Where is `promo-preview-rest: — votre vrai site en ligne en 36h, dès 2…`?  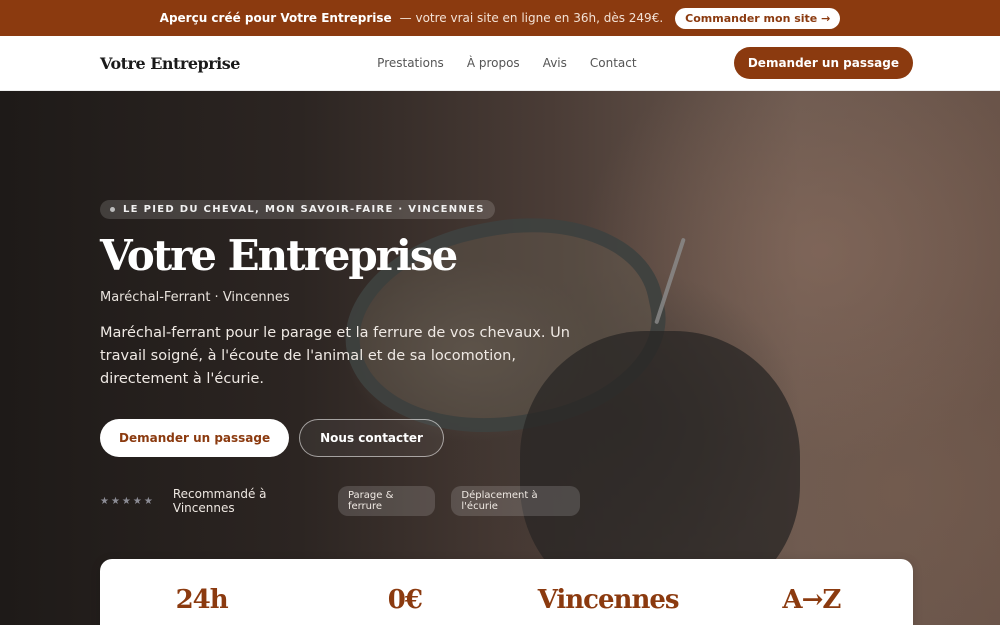 promo-preview-rest: — votre vrai site en ligne en 36h, dès 2… is located at coordinates (531, 18).